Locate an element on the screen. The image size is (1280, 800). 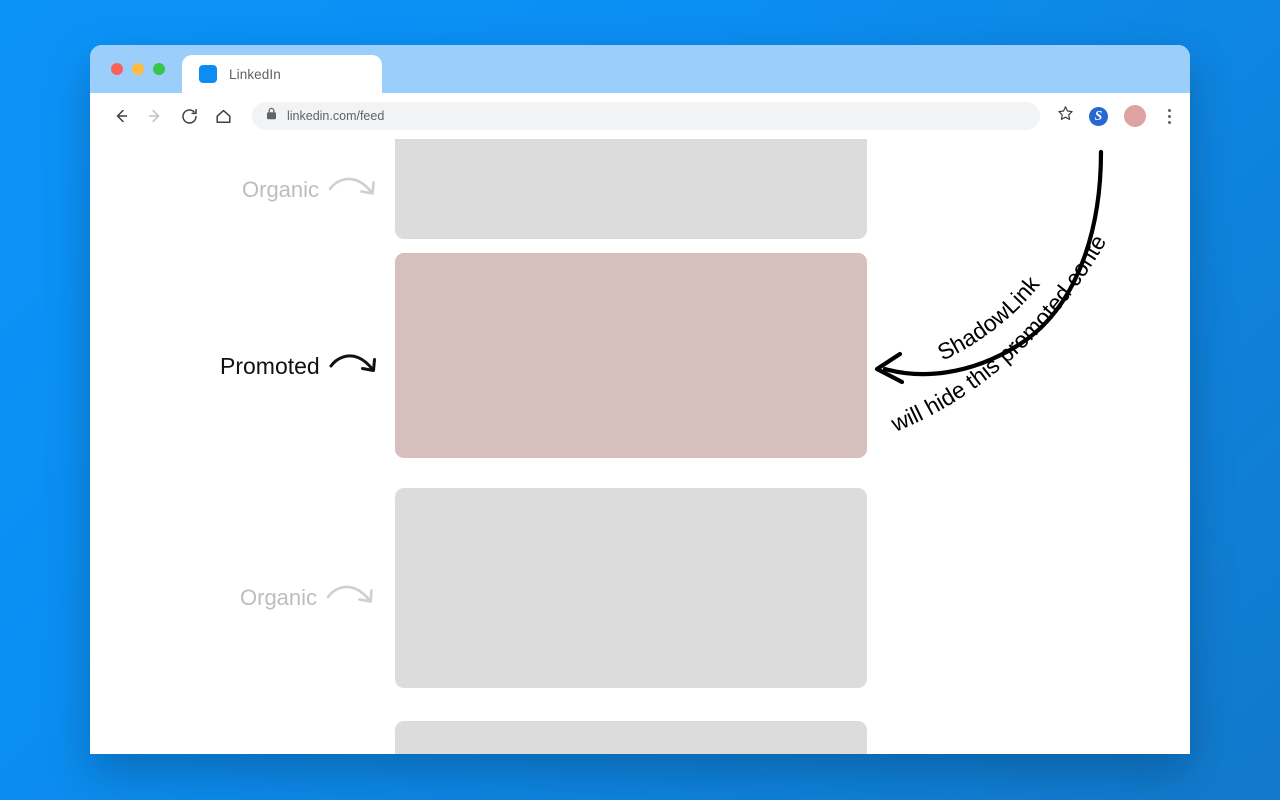
feed-label-organic-1: Organic is located at coordinates (310, 189).